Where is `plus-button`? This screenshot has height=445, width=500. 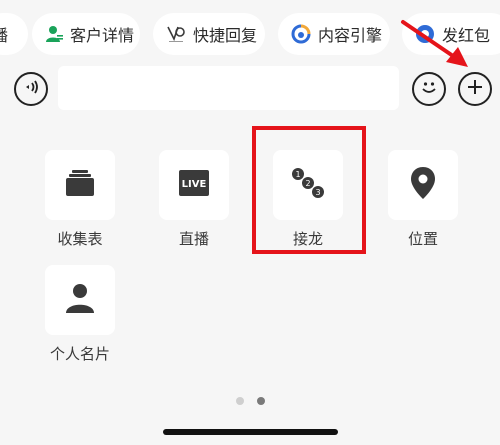
plus-button is located at coordinates (475, 89).